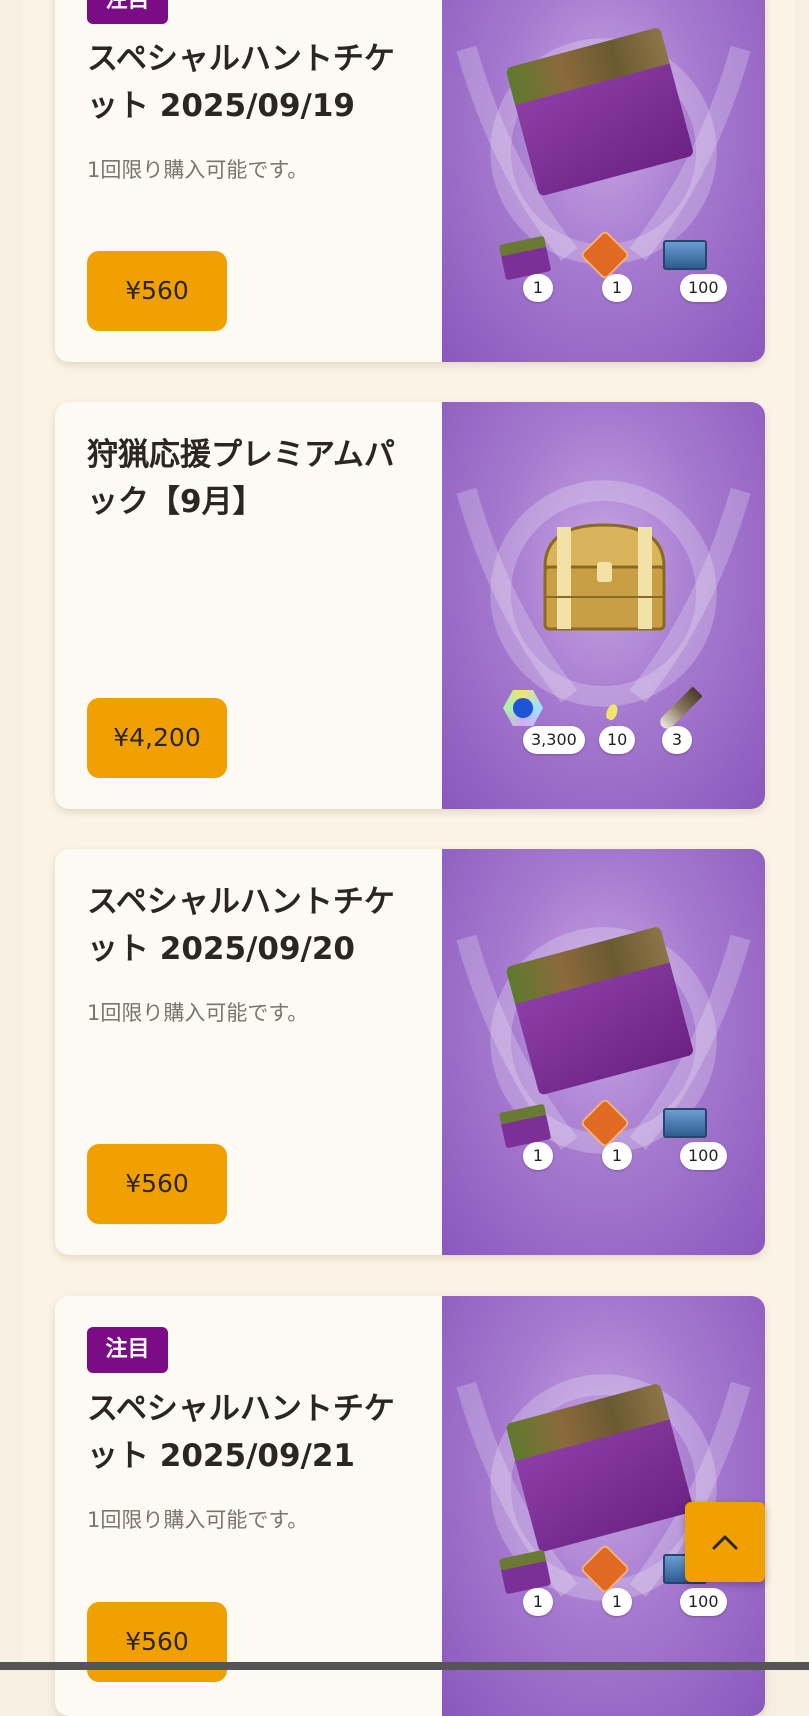 Image resolution: width=809 pixels, height=1716 pixels. What do you see at coordinates (241, 82) in the screenshot?
I see `product-title: スペシャルハントチケット 2025/09/19` at bounding box center [241, 82].